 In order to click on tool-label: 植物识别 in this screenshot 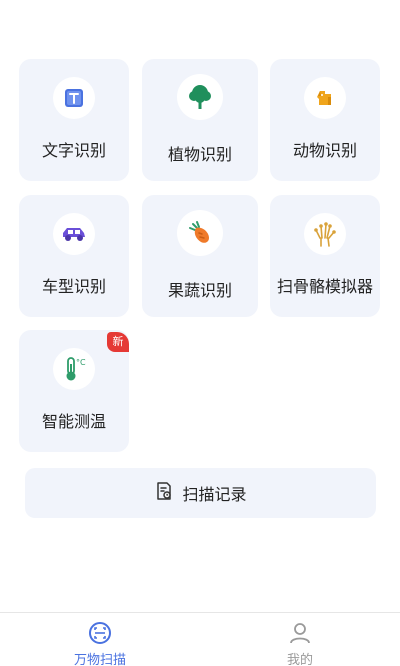, I will do `click(199, 154)`.